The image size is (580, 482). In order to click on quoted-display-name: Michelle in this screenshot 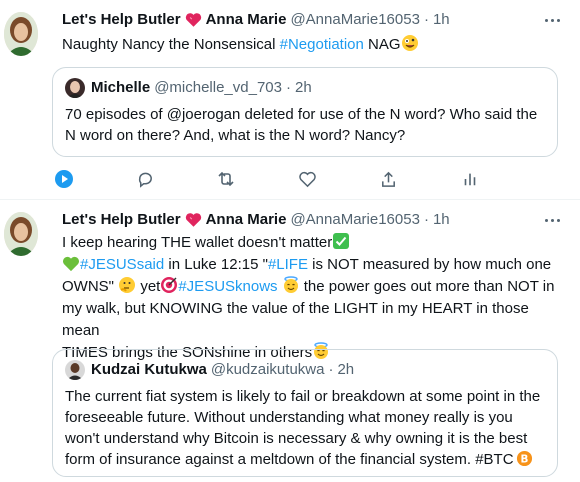, I will do `click(121, 87)`.